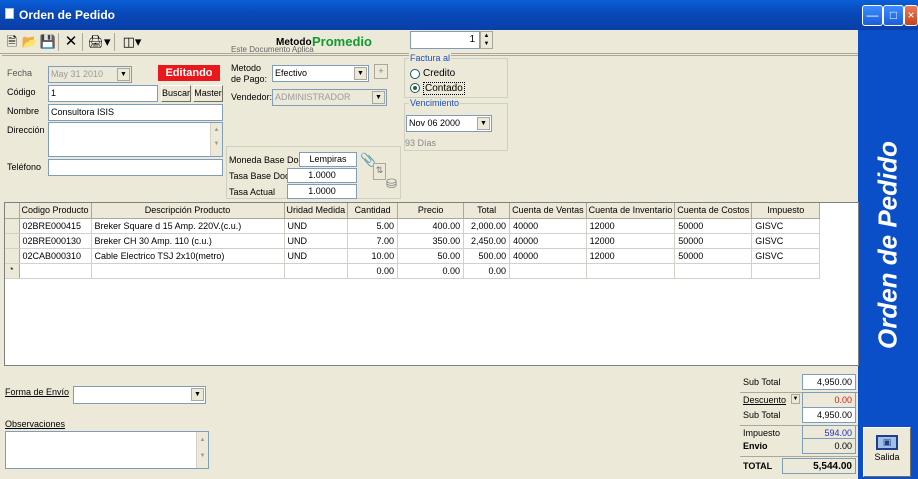 This screenshot has width=918, height=479. I want to click on cell-codigo, so click(55, 271).